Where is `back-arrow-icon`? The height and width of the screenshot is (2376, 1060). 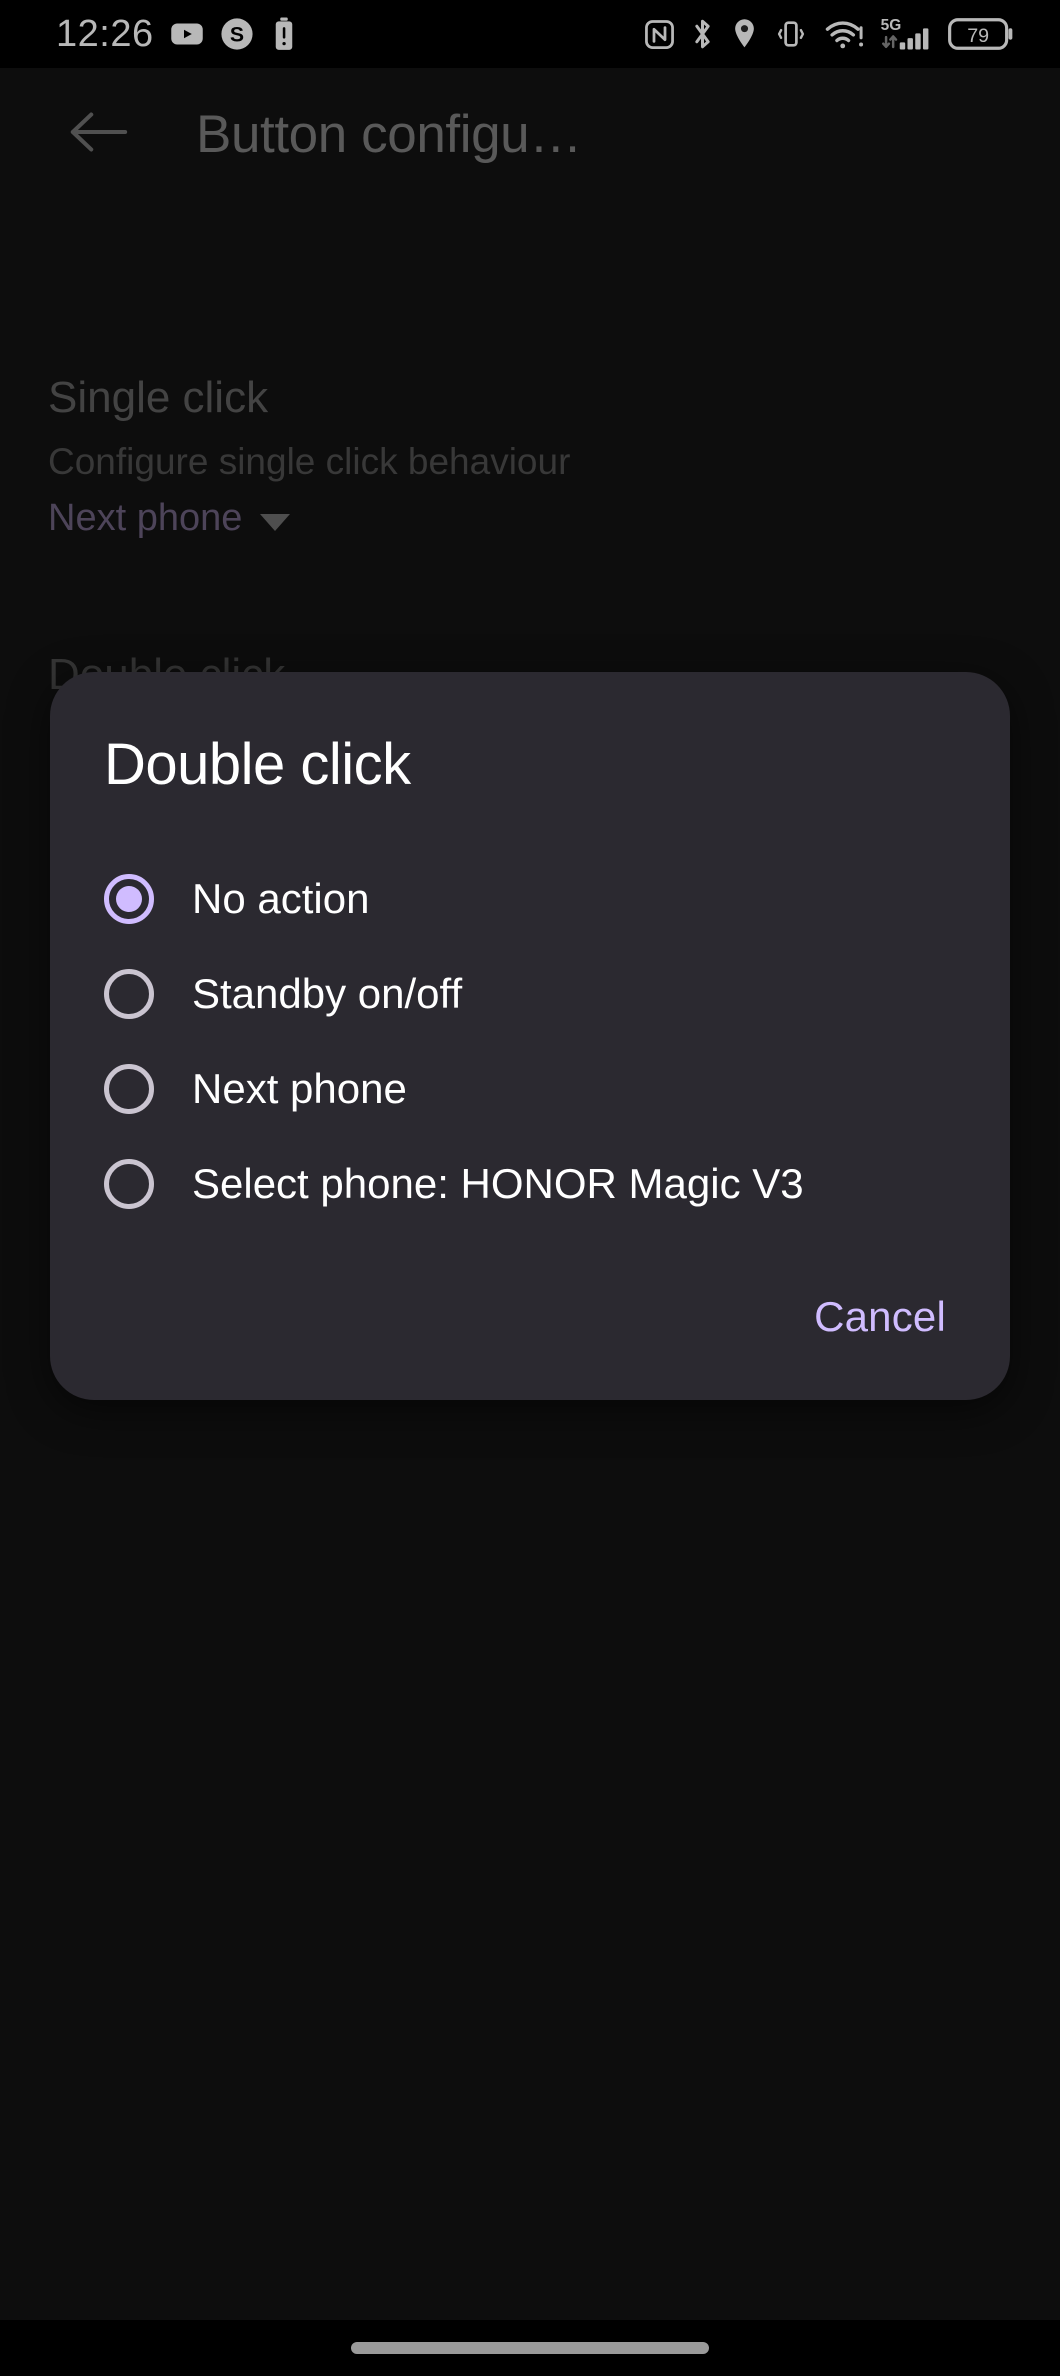
back-arrow-icon is located at coordinates (98, 134).